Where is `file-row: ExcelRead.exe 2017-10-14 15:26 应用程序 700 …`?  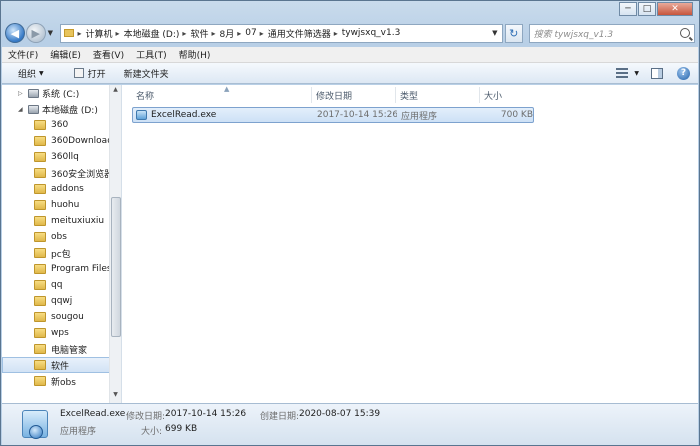
file-row: ExcelRead.exe 2017-10-14 15:26 应用程序 700 … is located at coordinates (333, 115).